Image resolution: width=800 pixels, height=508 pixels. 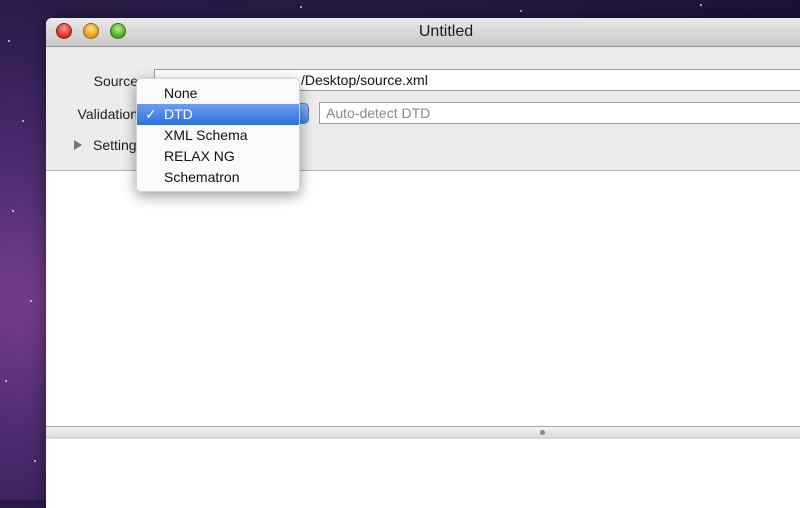 I want to click on menu-item-xml-schema: XML Schema, so click(x=218, y=135).